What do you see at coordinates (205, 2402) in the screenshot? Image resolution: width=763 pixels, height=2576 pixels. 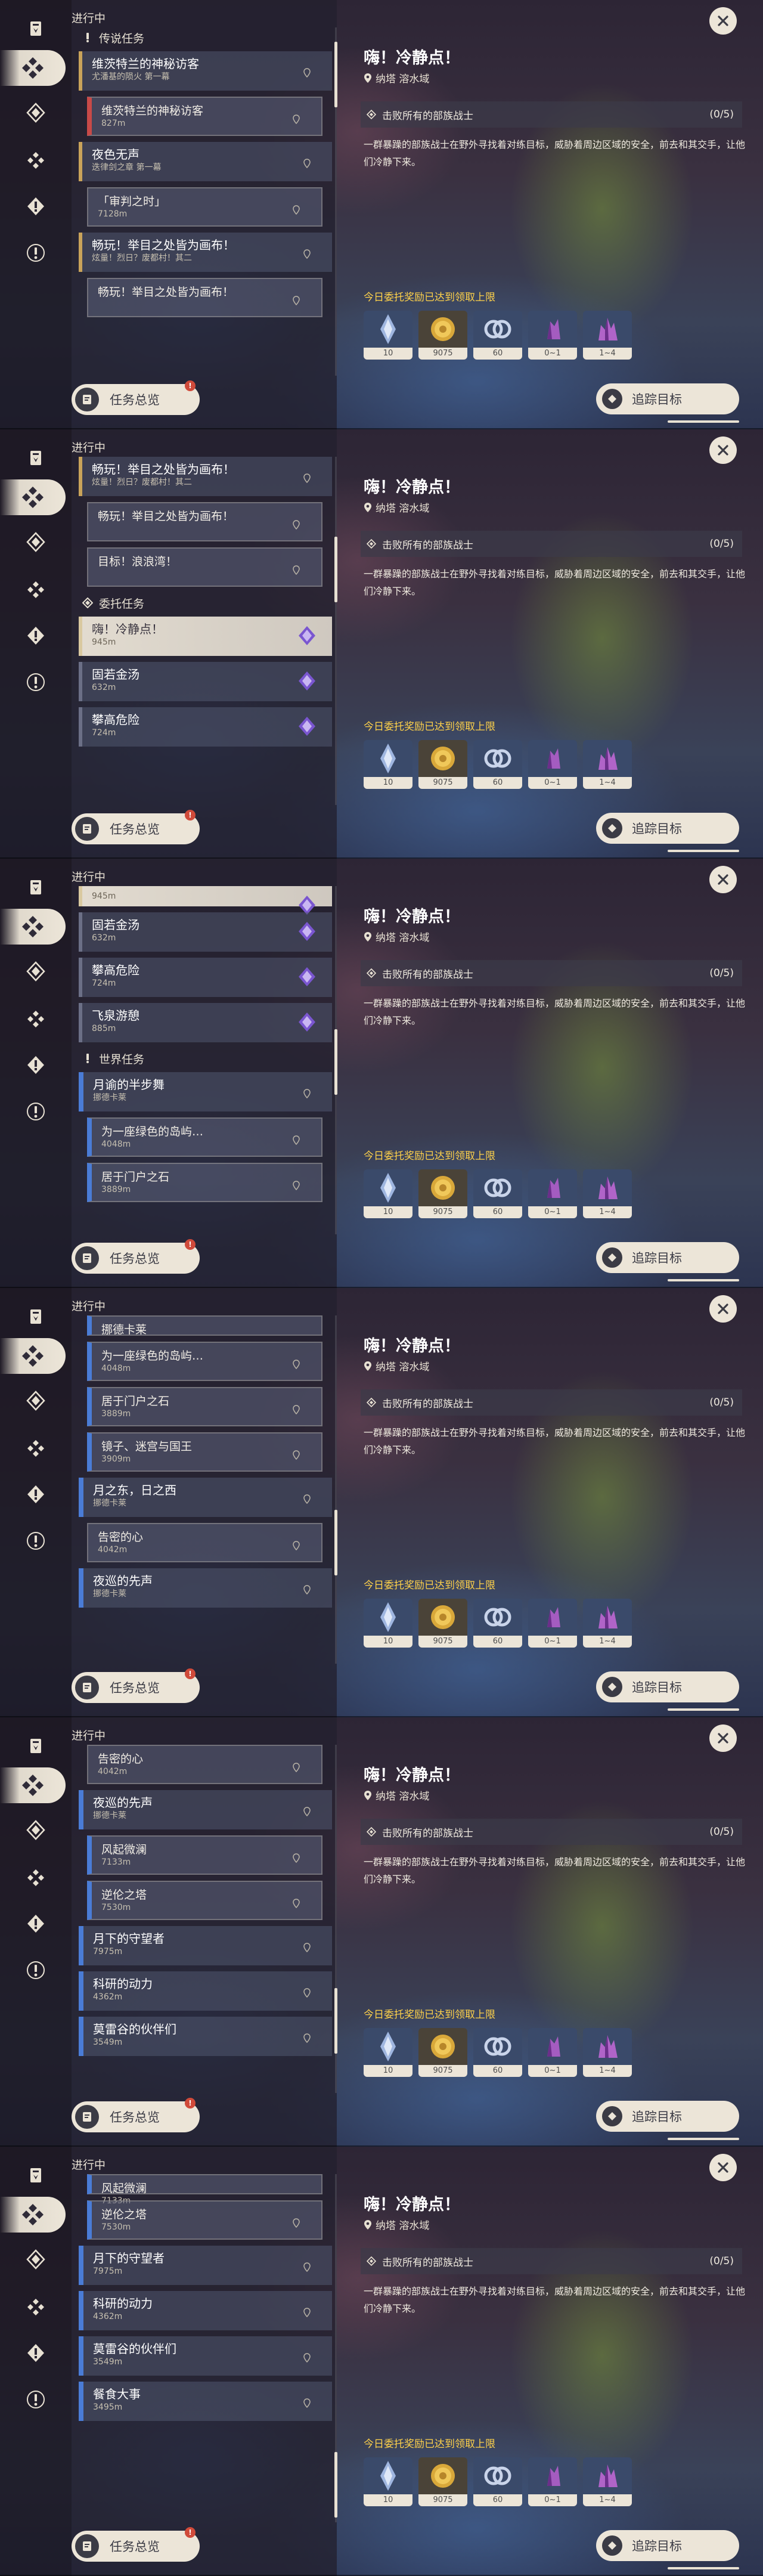 I see `quest-item: 餐食大事 3495m` at bounding box center [205, 2402].